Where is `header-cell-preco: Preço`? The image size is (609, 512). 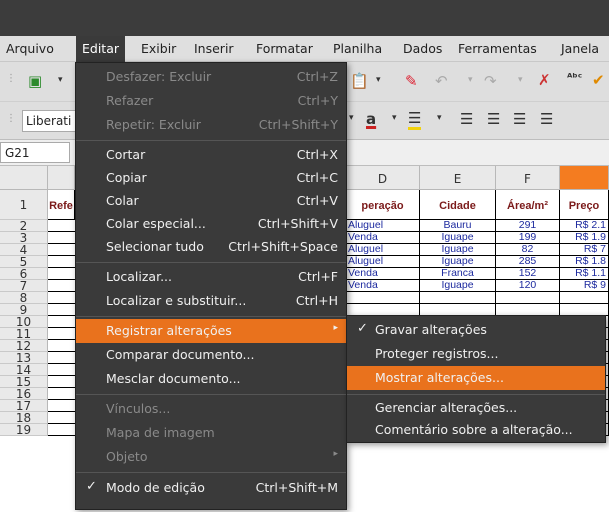
header-cell-preco: Preço is located at coordinates (584, 205).